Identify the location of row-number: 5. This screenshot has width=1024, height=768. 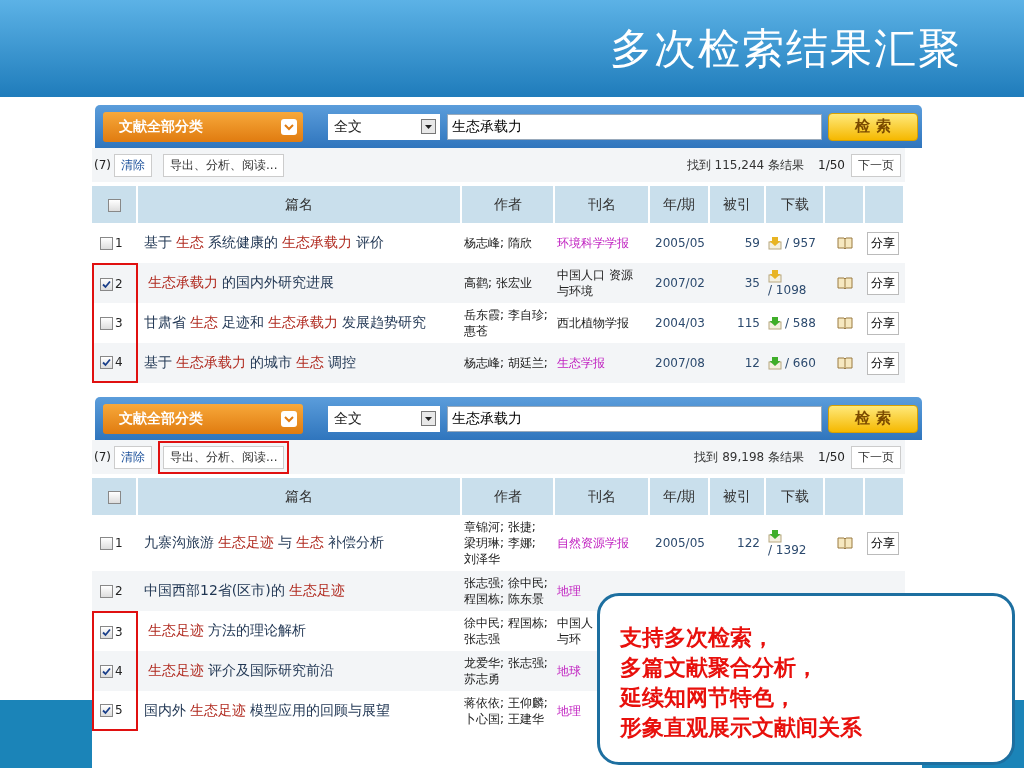
(119, 710).